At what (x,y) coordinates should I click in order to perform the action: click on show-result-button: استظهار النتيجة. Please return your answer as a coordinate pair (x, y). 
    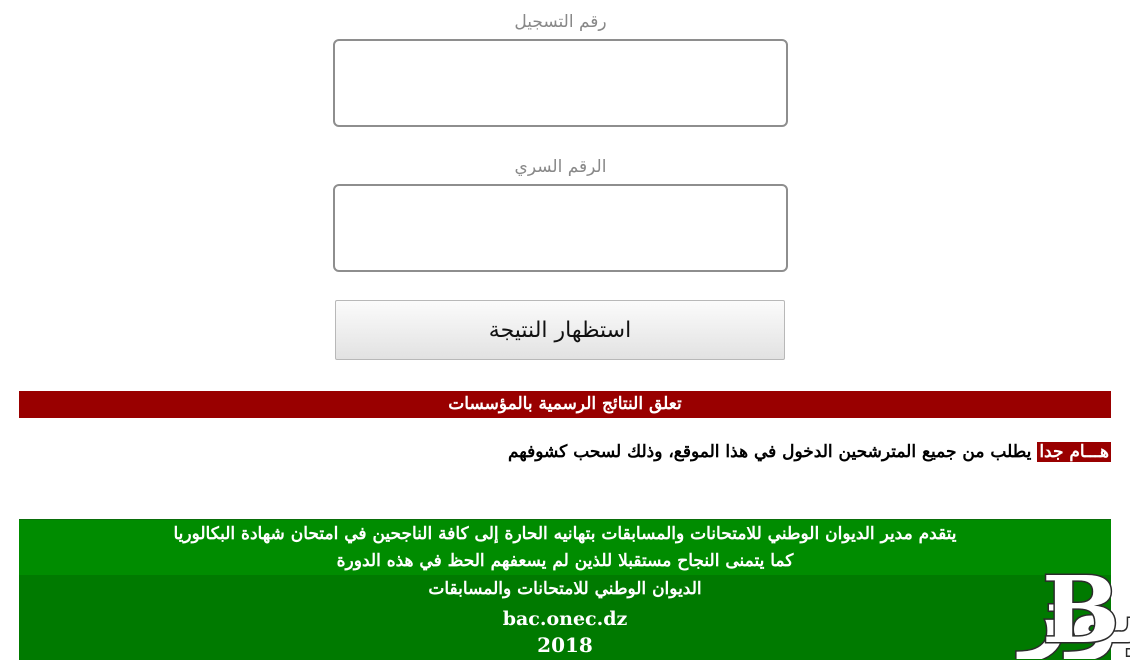
    Looking at the image, I should click on (560, 330).